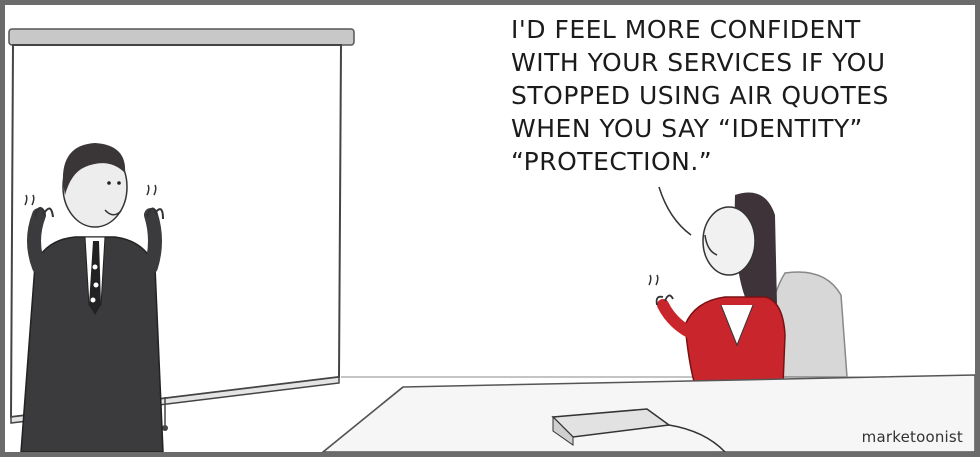 The image size is (980, 457). Describe the element at coordinates (686, 29) in the screenshot. I see `speech-line: I'D FEEL MORE CONFIDENT` at that location.